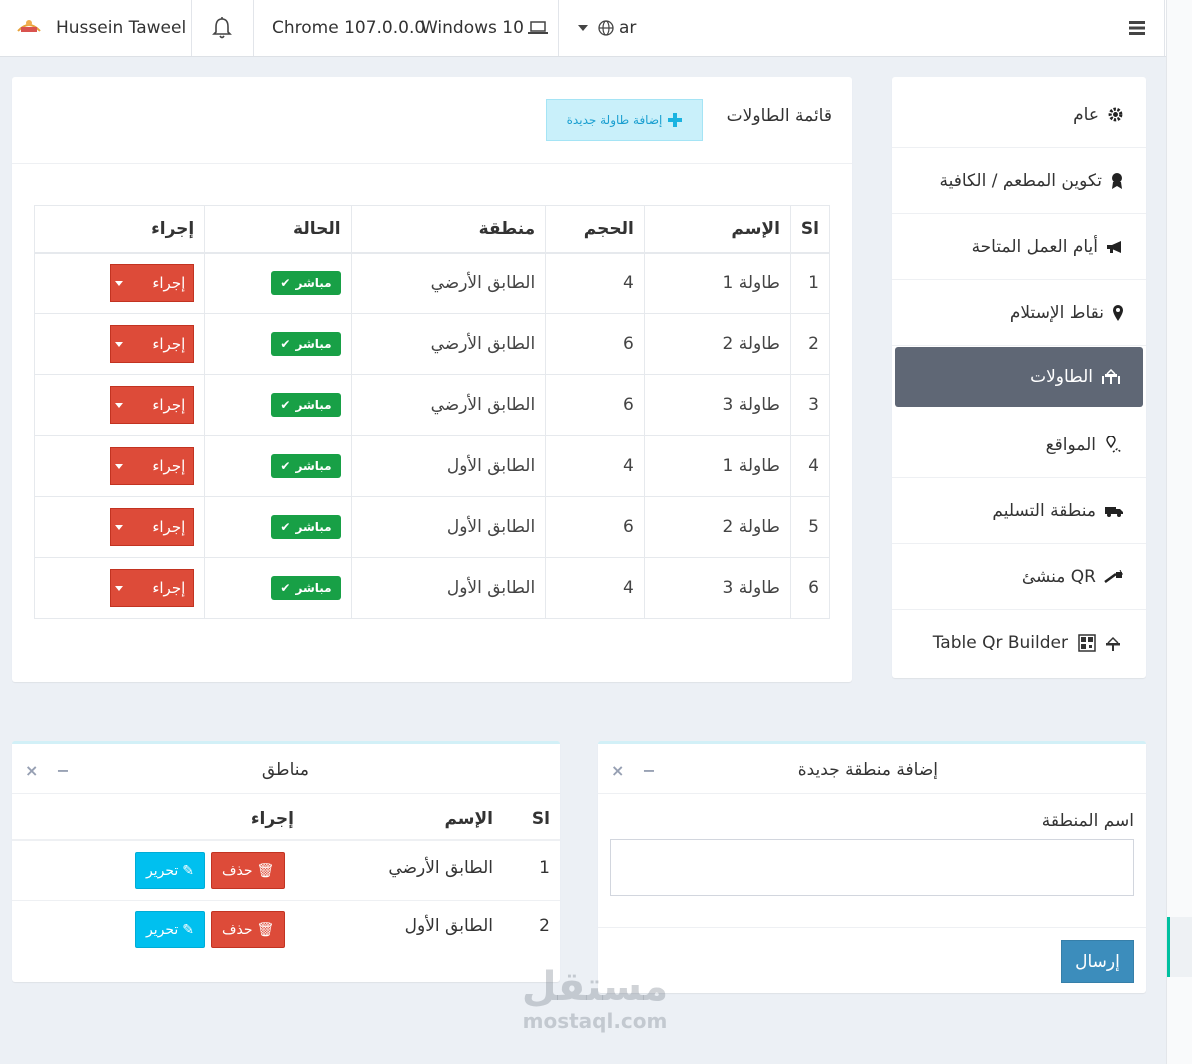 This screenshot has height=1064, width=1192. What do you see at coordinates (272, 819) in the screenshot?
I see `col-action: إجراء` at bounding box center [272, 819].